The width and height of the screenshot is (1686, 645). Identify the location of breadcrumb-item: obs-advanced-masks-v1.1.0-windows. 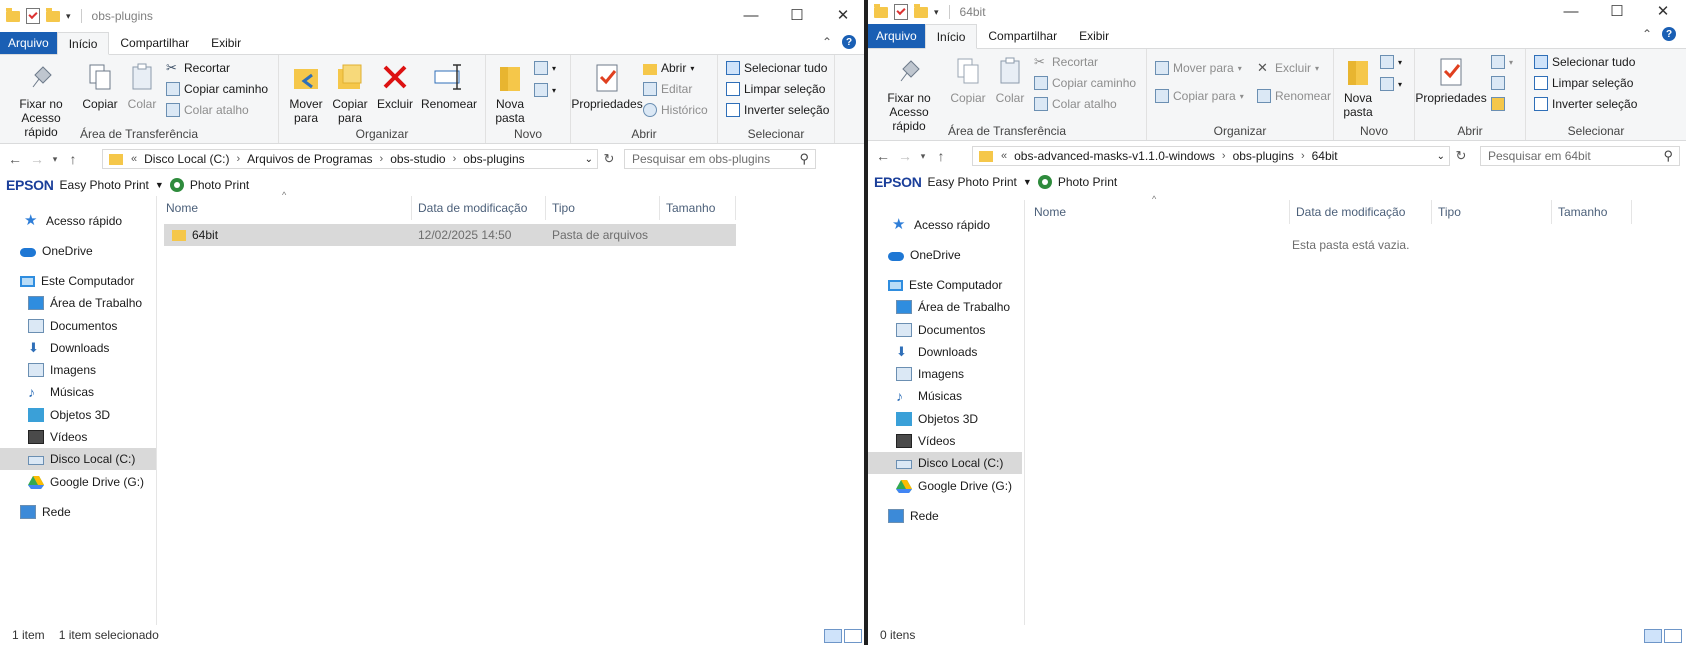
(1114, 156).